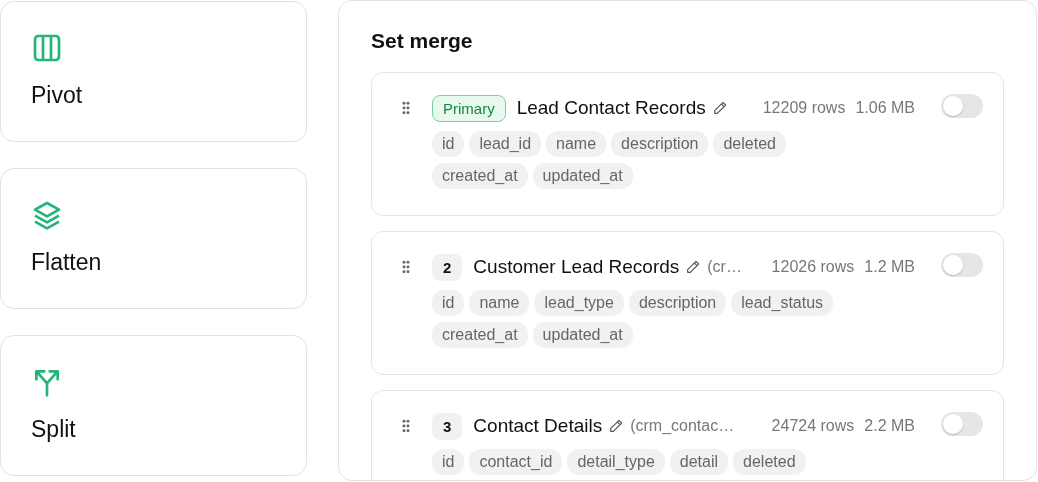 This screenshot has height=482, width=1038. What do you see at coordinates (447, 426) in the screenshot?
I see `order-number: 3` at bounding box center [447, 426].